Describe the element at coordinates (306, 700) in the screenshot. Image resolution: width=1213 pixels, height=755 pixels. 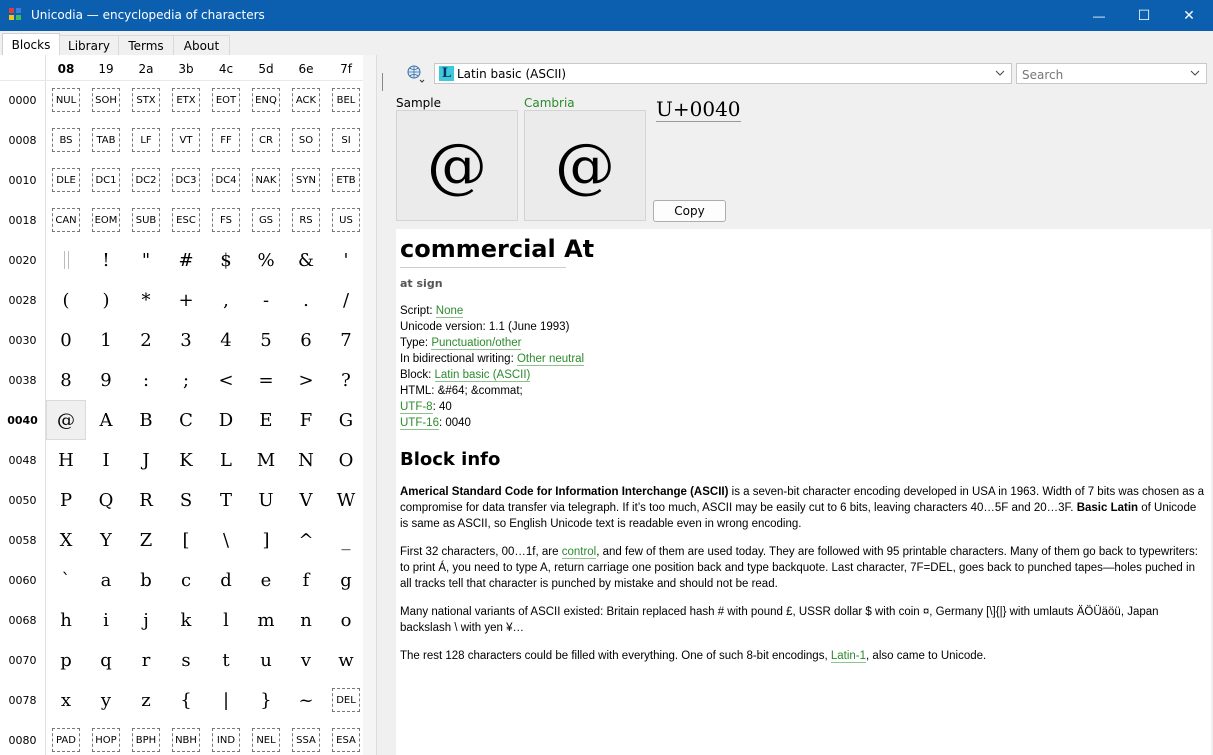
I see `character-cell: ~` at that location.